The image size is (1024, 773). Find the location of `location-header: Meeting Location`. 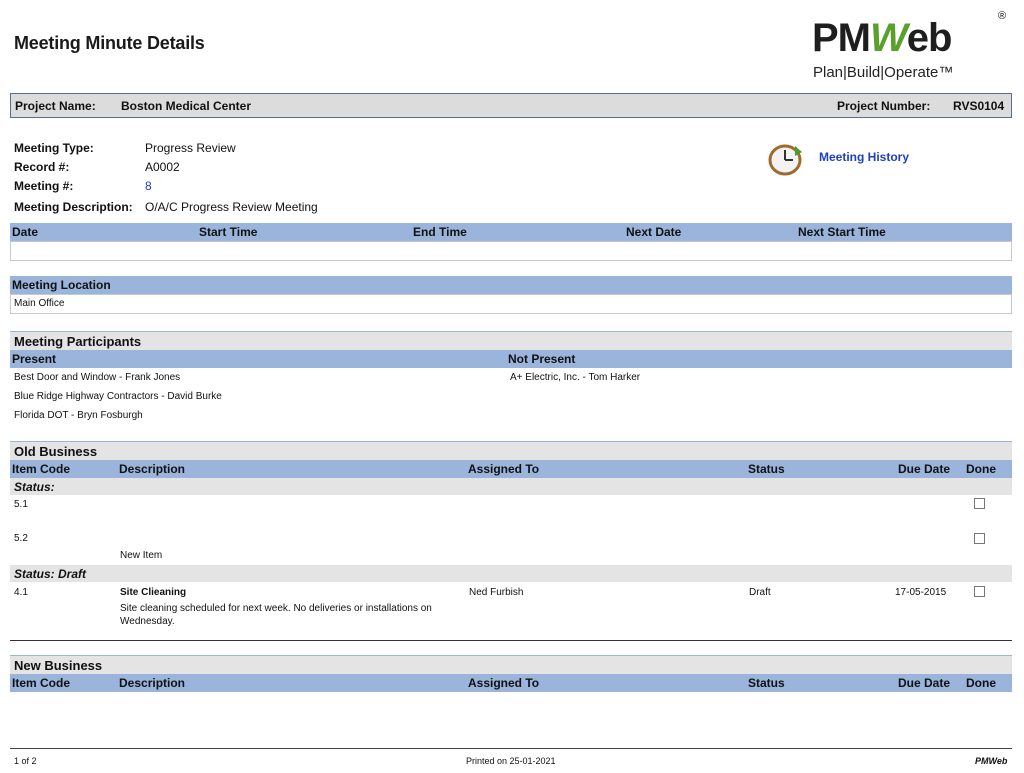

location-header: Meeting Location is located at coordinates (511, 285).